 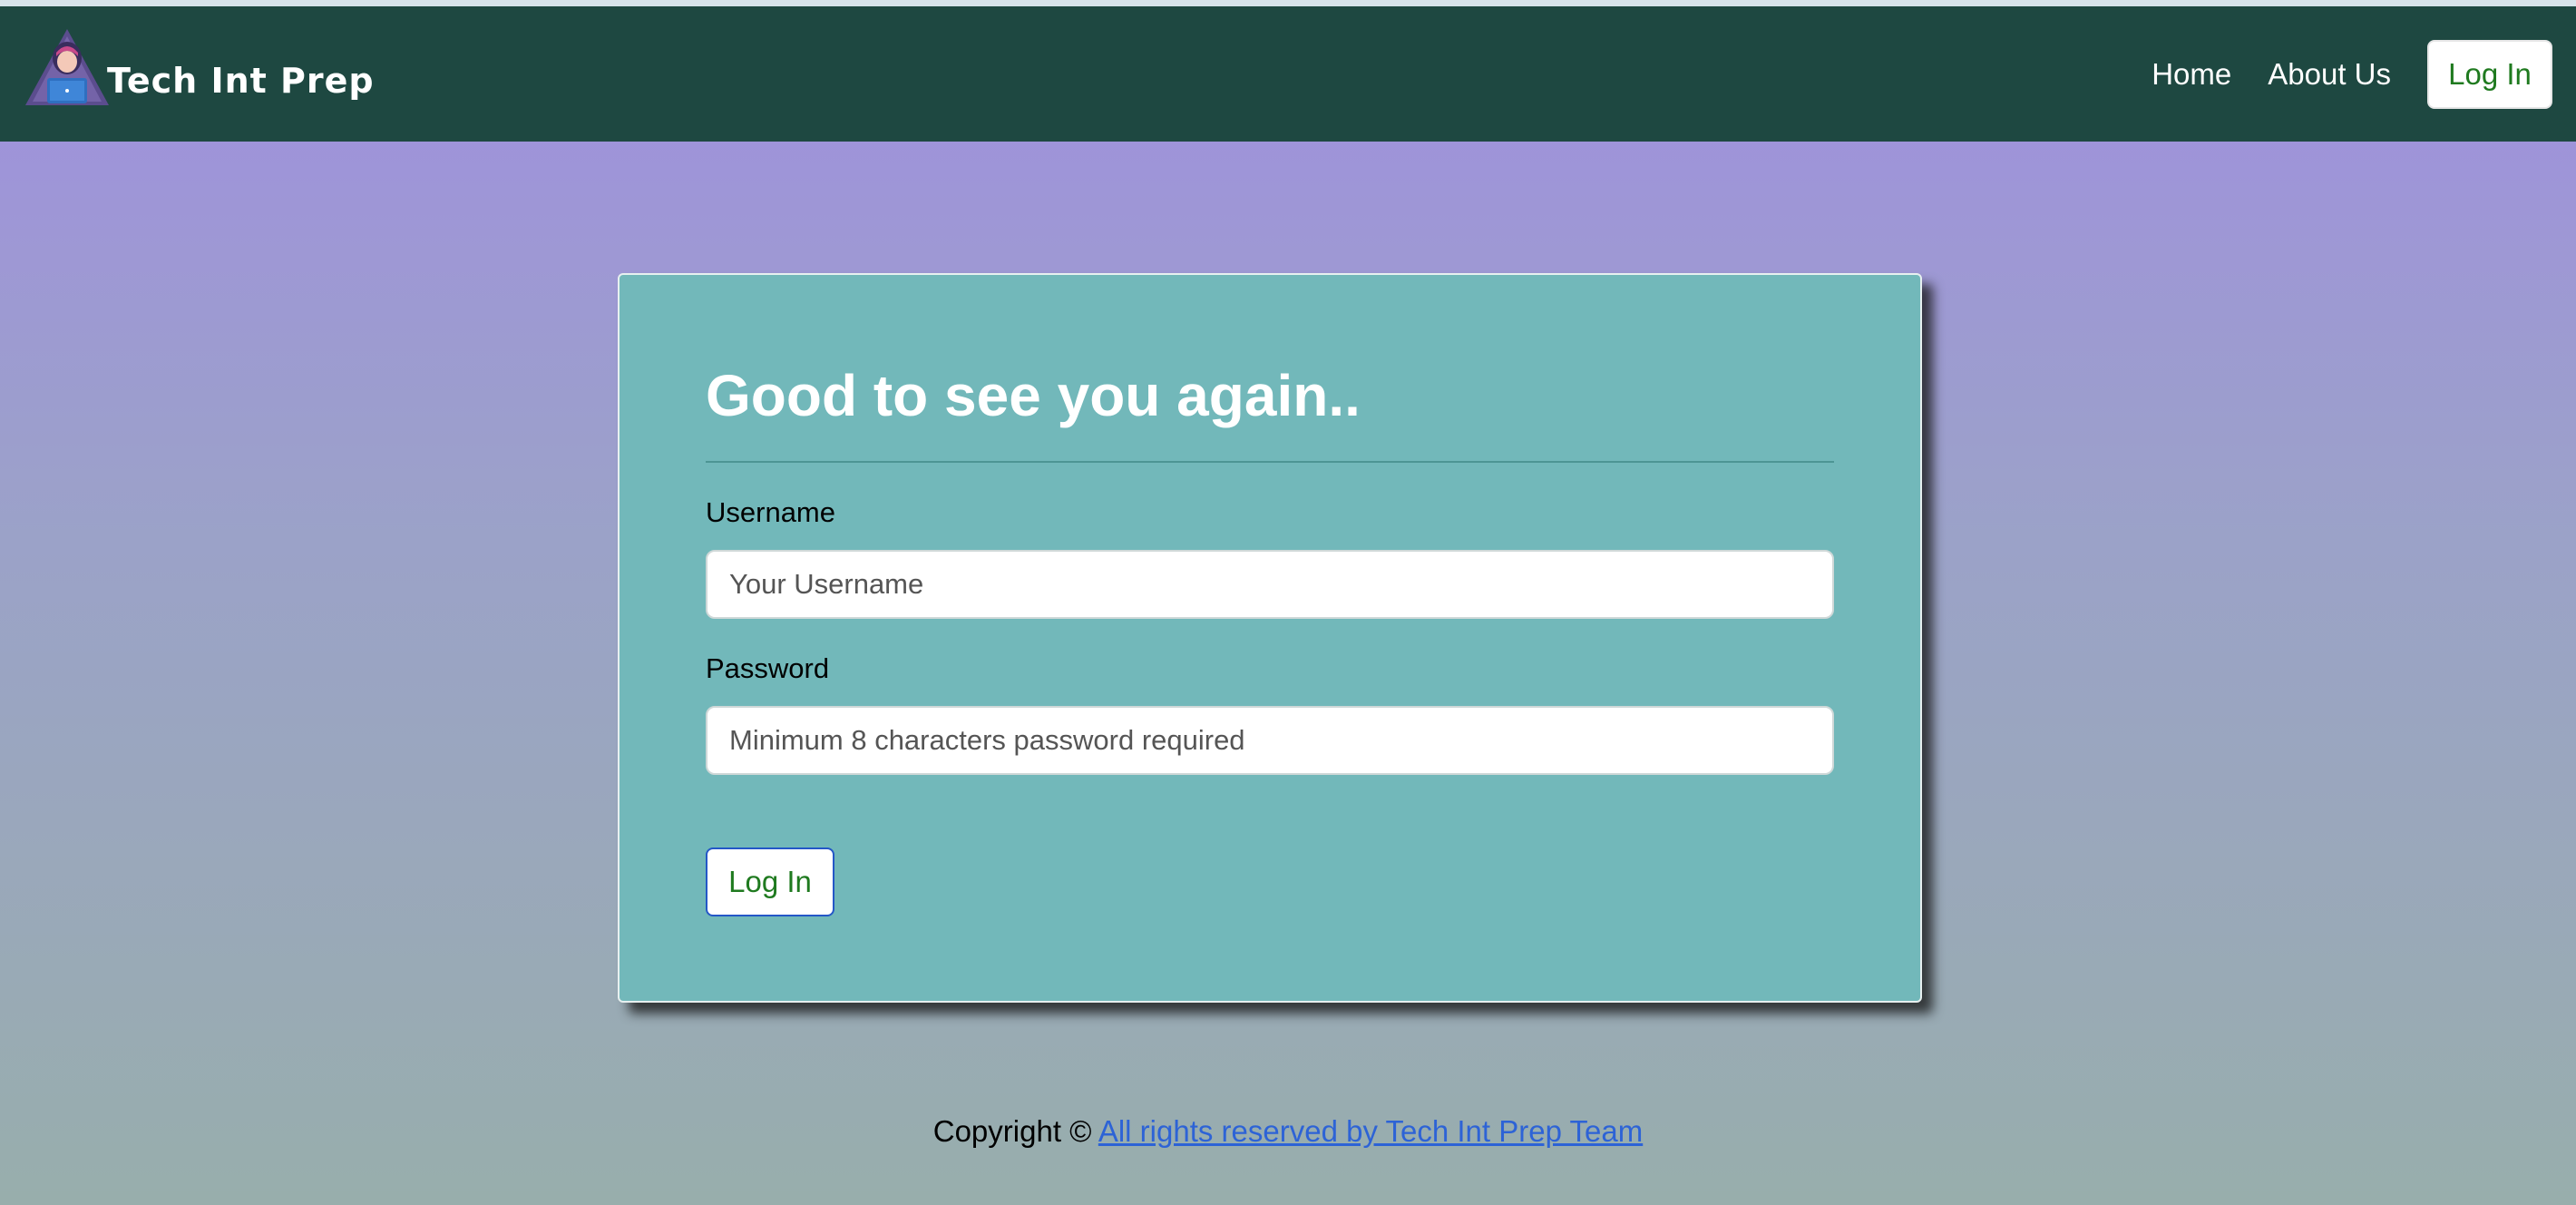 What do you see at coordinates (1270, 462) in the screenshot?
I see `title-divider` at bounding box center [1270, 462].